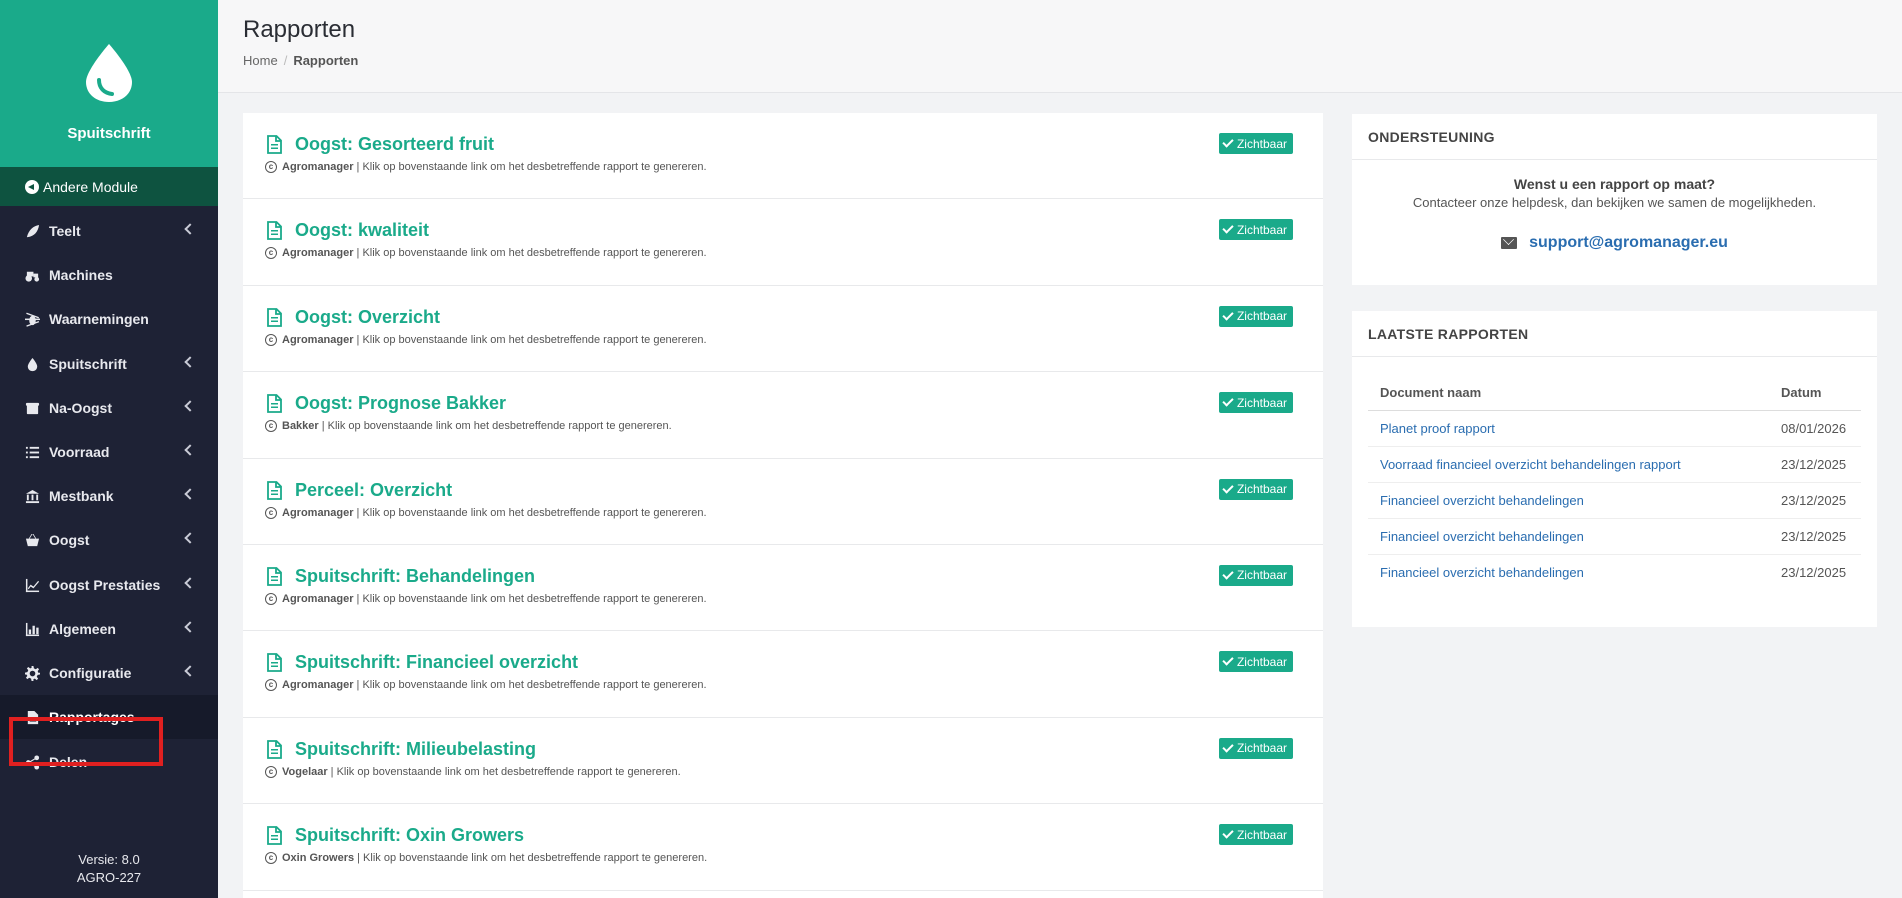  What do you see at coordinates (1509, 243) in the screenshot?
I see `envelope-icon` at bounding box center [1509, 243].